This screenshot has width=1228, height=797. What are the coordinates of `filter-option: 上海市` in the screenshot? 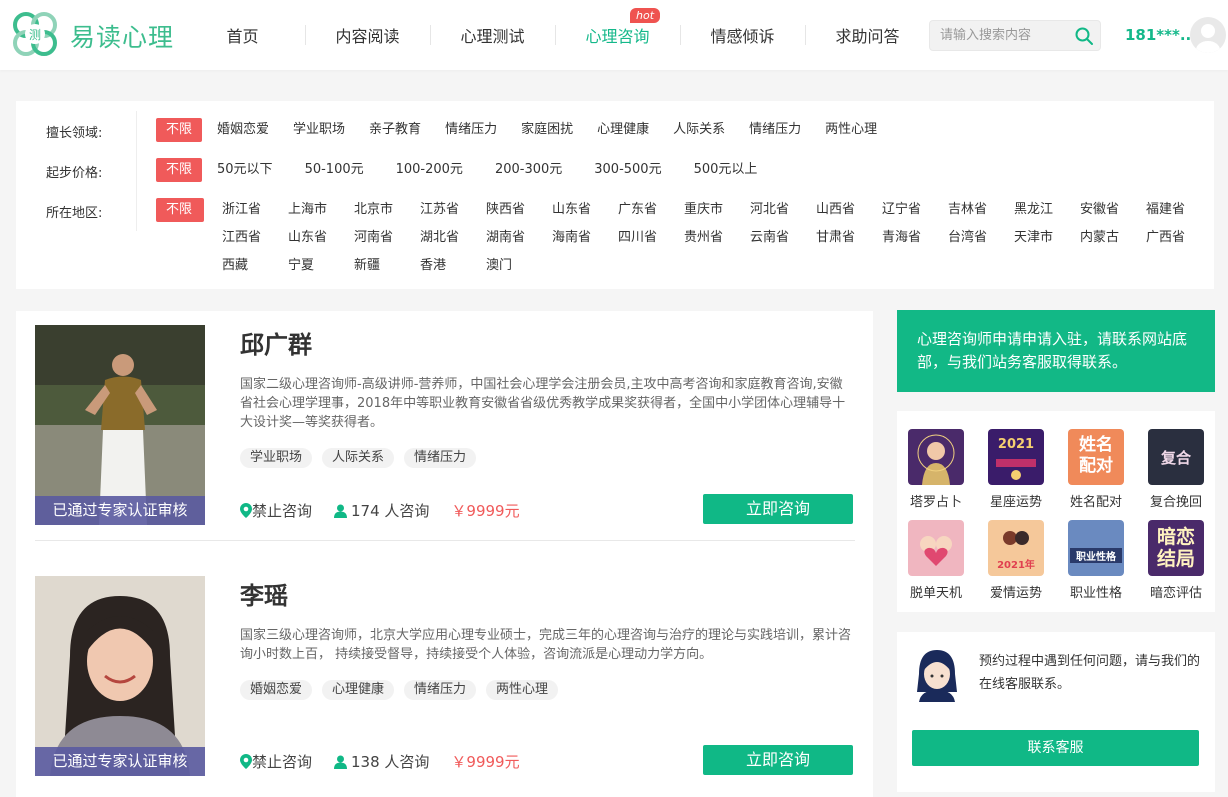 It's located at (318, 210).